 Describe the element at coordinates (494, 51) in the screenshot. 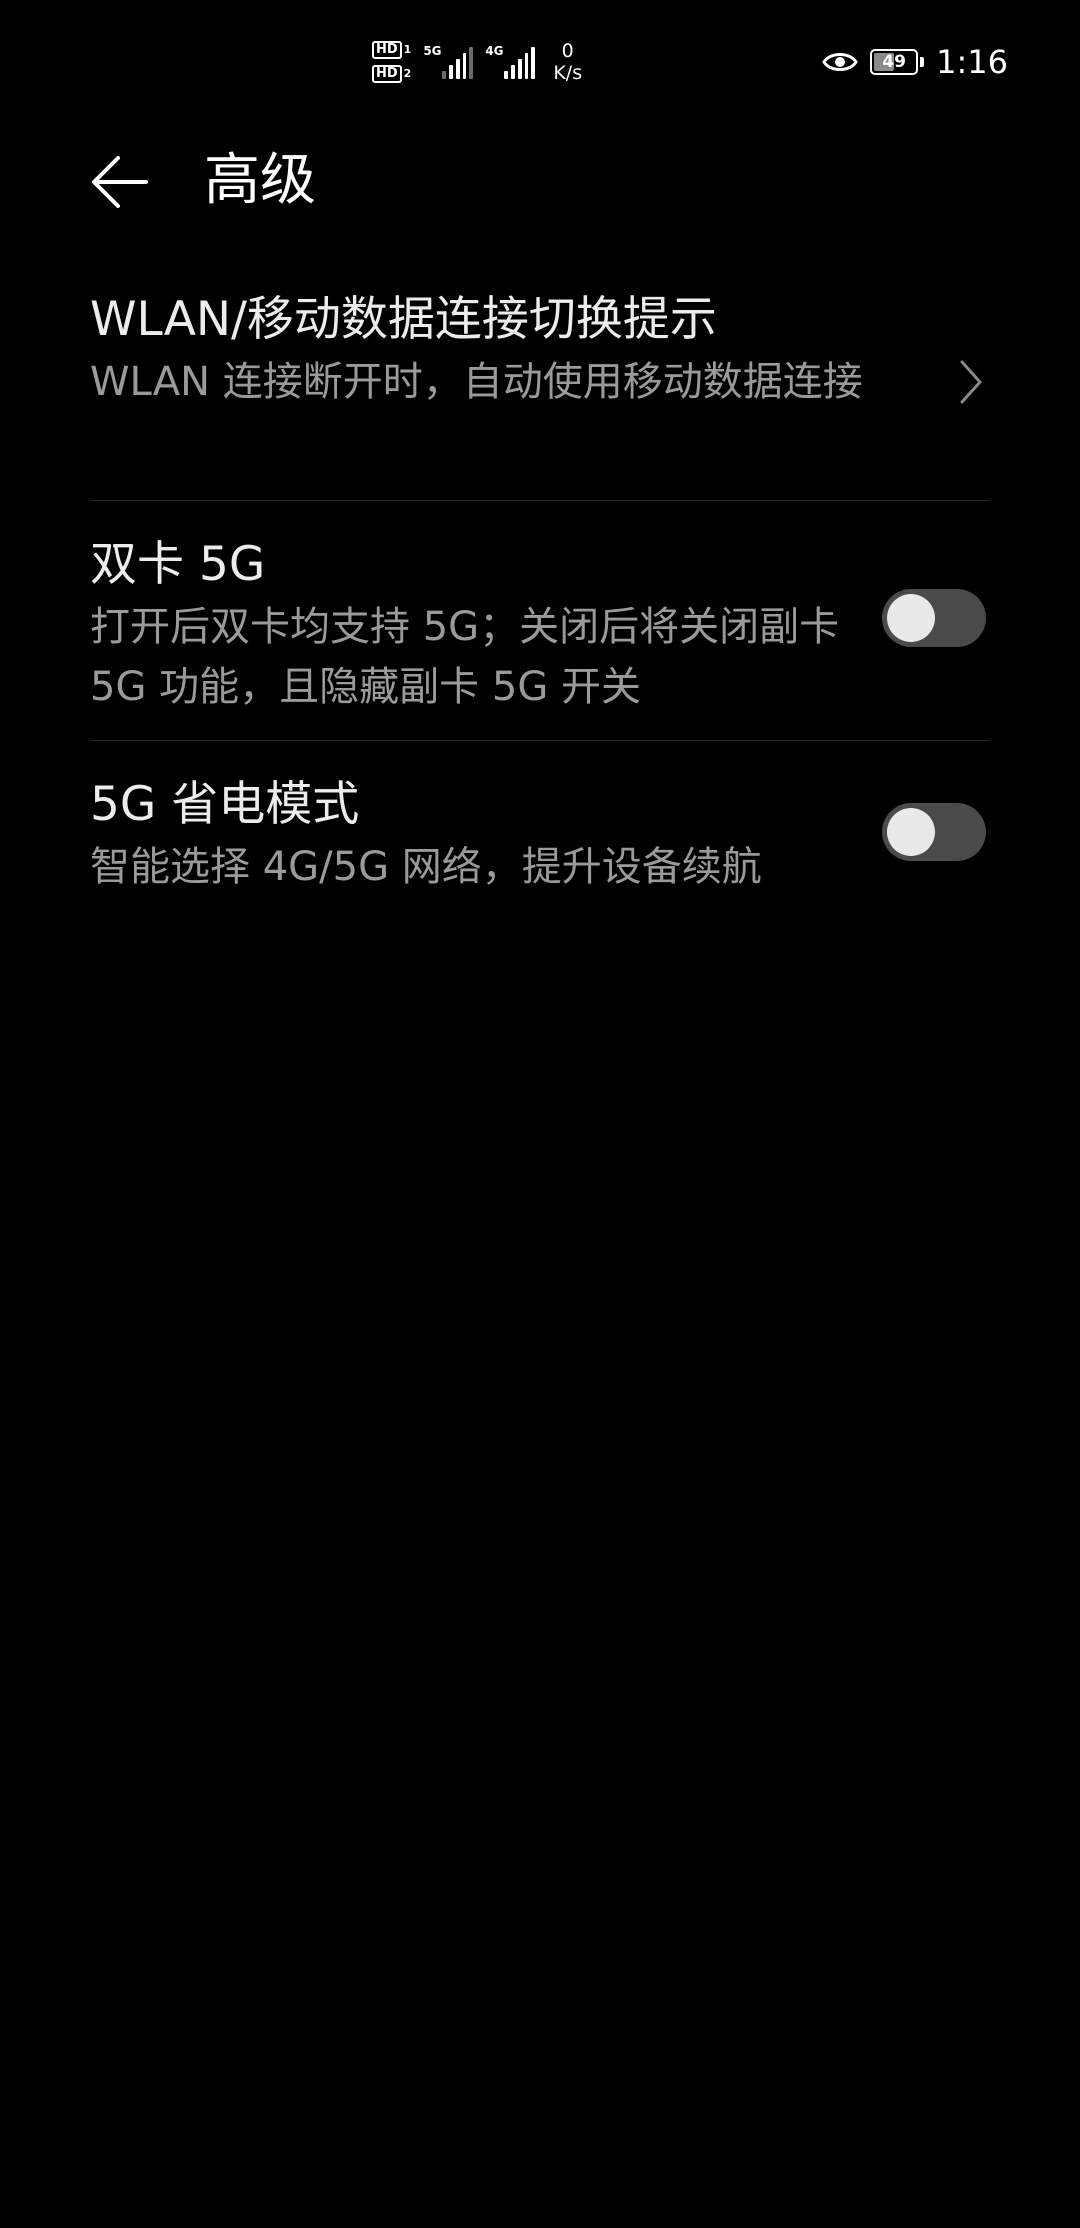

I see `sim2-network-type: 4G` at that location.